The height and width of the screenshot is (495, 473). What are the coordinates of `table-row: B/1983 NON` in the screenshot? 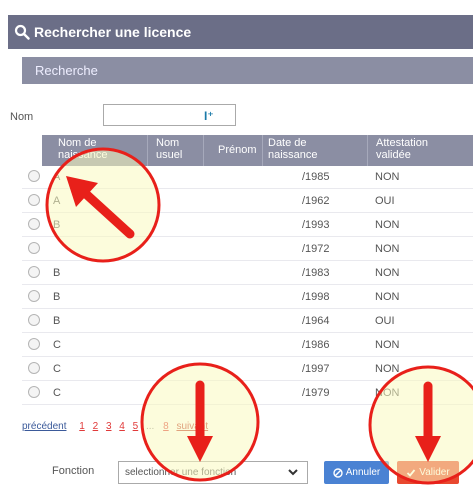 It's located at (247, 273).